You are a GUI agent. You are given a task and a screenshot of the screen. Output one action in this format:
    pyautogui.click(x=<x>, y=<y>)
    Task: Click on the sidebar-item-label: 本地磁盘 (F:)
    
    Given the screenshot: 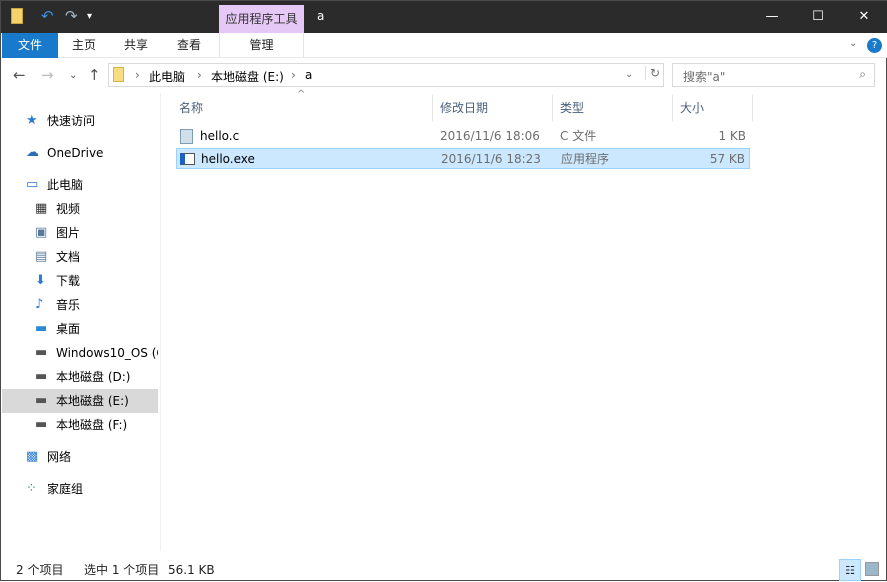 What is the action you would take?
    pyautogui.click(x=92, y=425)
    